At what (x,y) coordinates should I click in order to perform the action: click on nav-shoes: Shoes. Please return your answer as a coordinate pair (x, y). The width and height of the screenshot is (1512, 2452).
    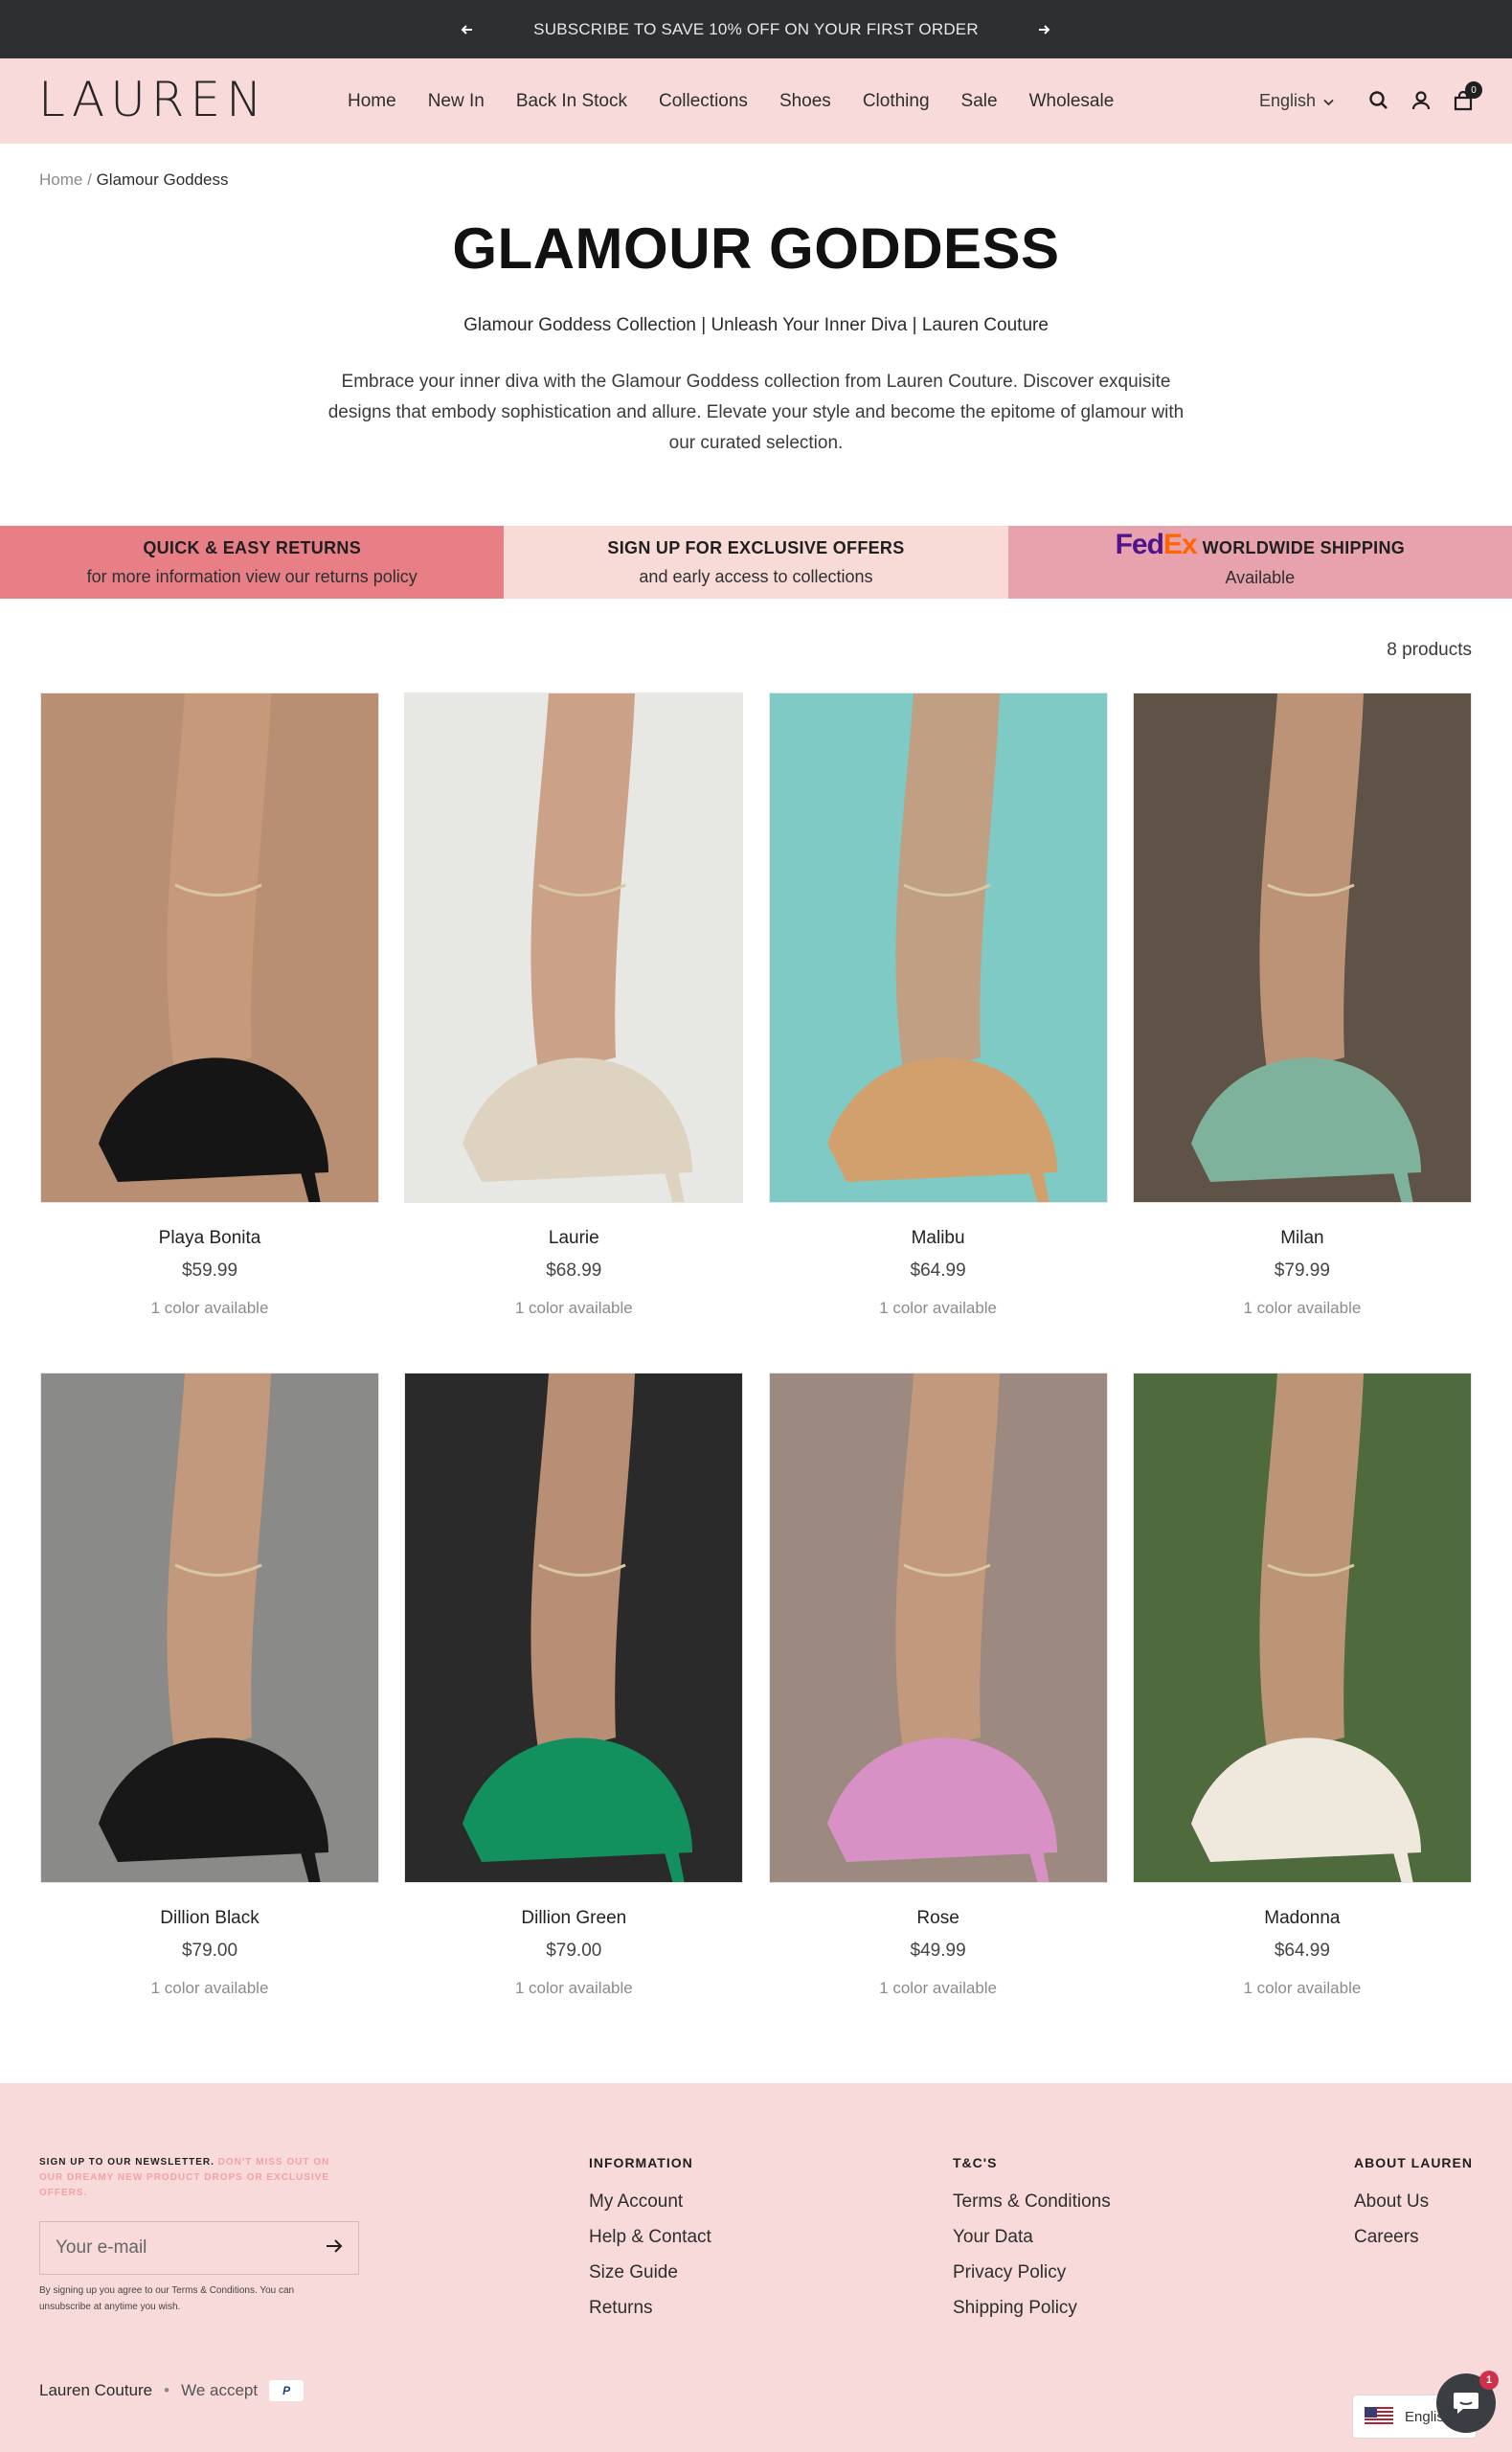
    Looking at the image, I should click on (805, 101).